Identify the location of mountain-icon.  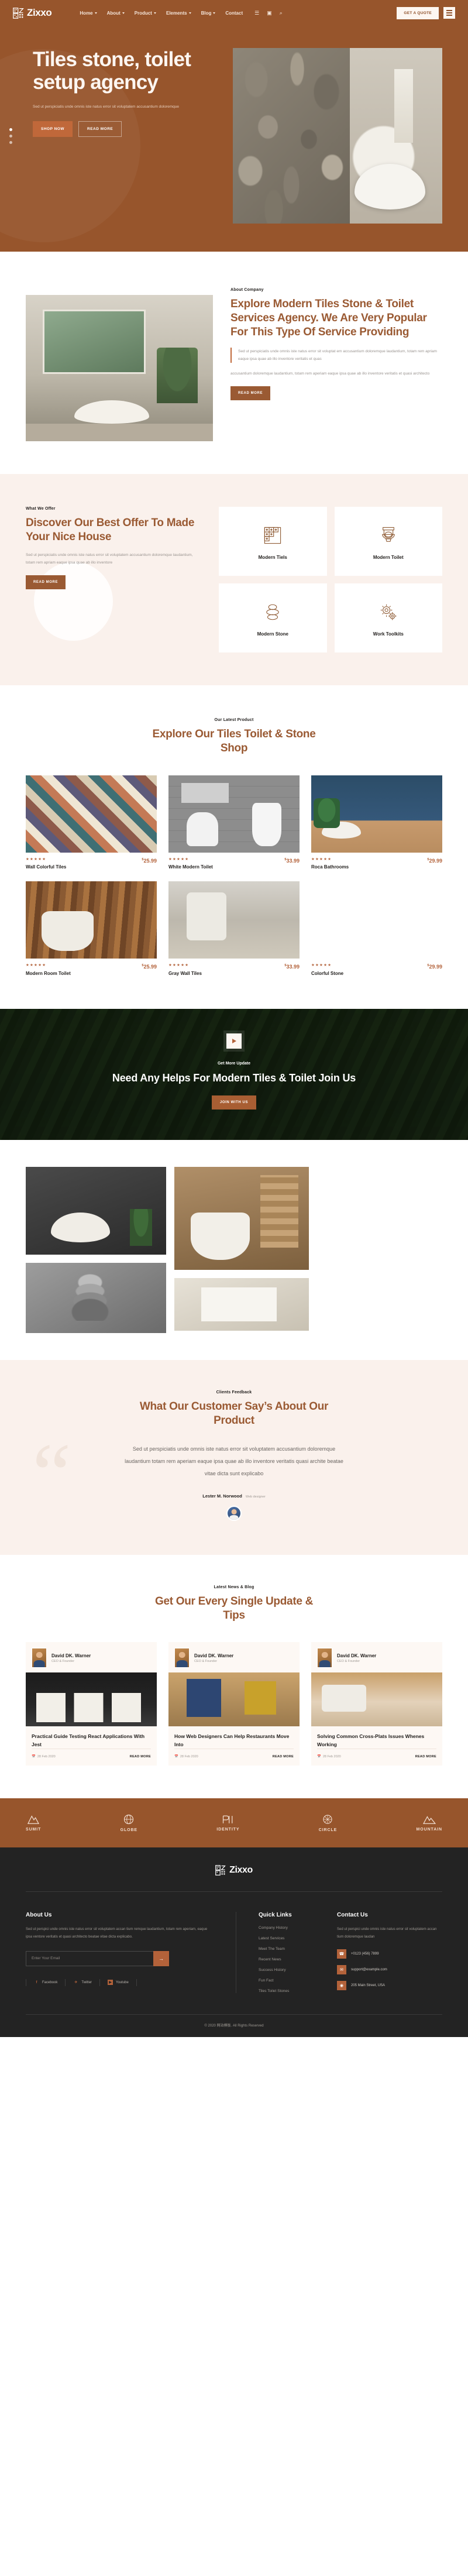
(33, 1819).